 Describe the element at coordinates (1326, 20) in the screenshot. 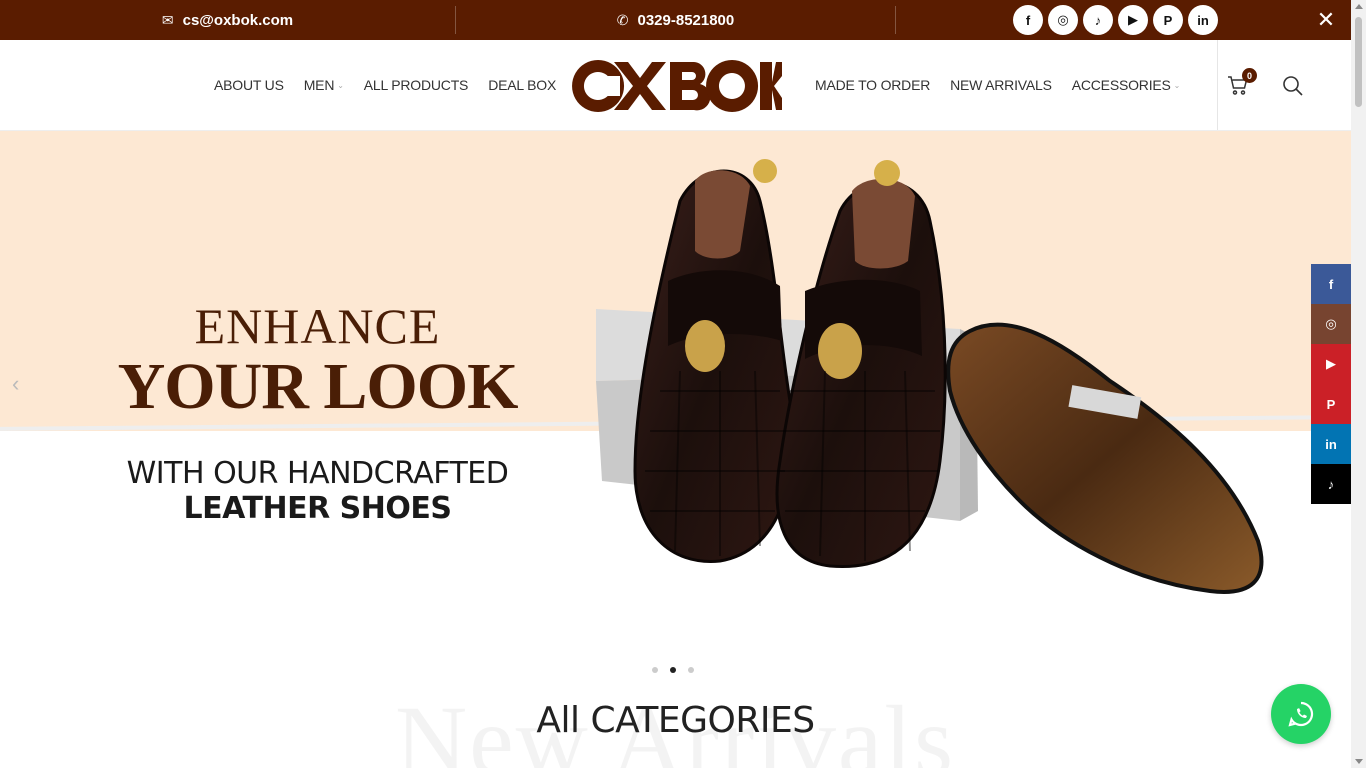

I see `close-icon: ✕` at that location.